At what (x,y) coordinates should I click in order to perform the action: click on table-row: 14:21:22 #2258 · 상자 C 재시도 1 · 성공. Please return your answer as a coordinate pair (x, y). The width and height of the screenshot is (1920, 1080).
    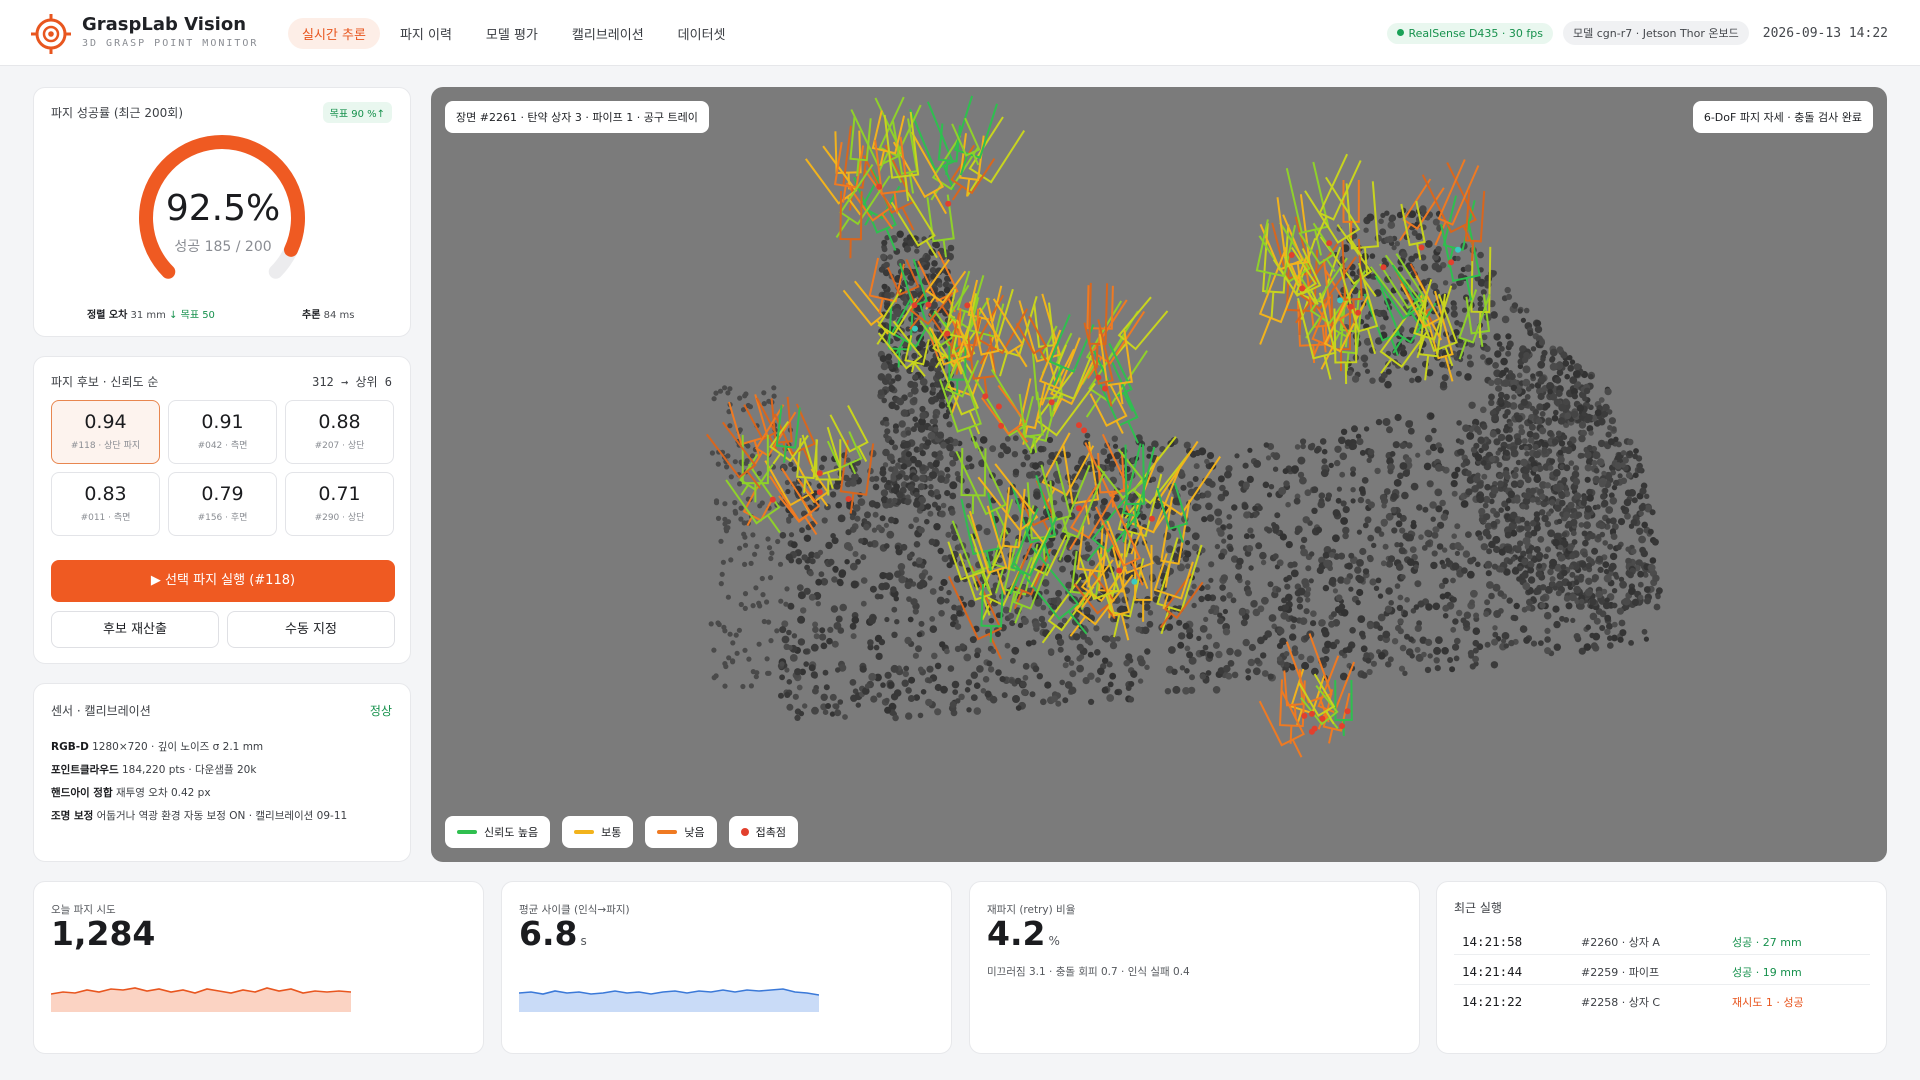
    Looking at the image, I should click on (1662, 1000).